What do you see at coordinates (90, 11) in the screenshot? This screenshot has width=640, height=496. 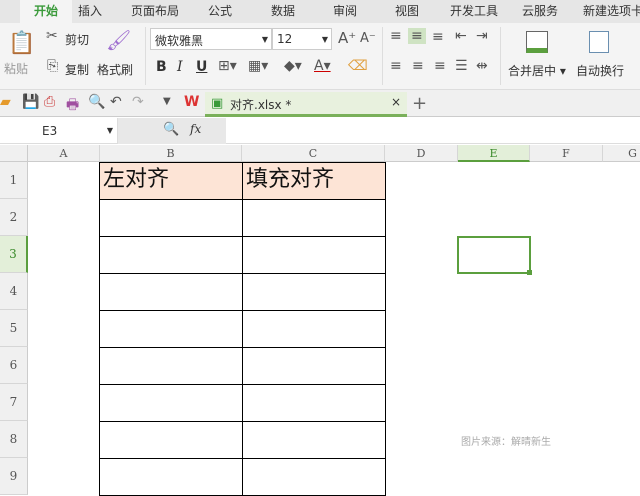 I see `tab-insert: 插入` at bounding box center [90, 11].